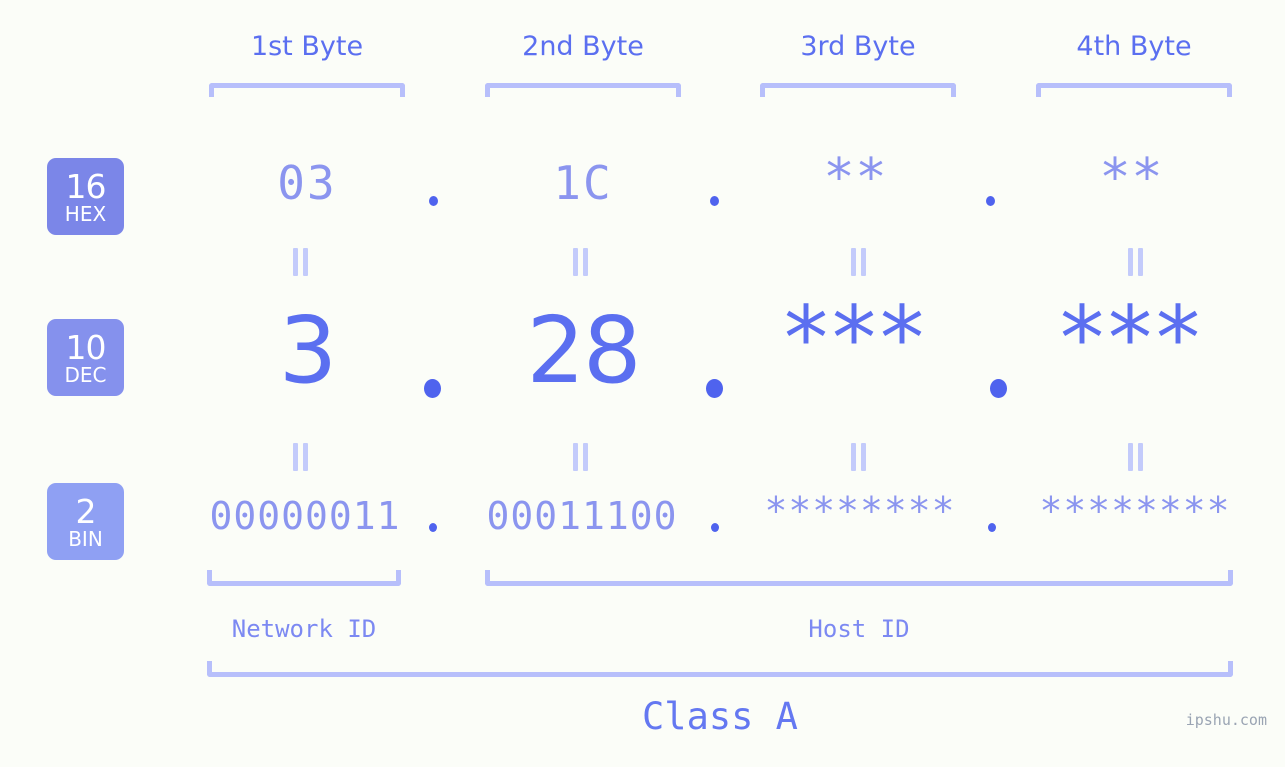 The height and width of the screenshot is (767, 1285). I want to click on class-label: Class A, so click(720, 716).